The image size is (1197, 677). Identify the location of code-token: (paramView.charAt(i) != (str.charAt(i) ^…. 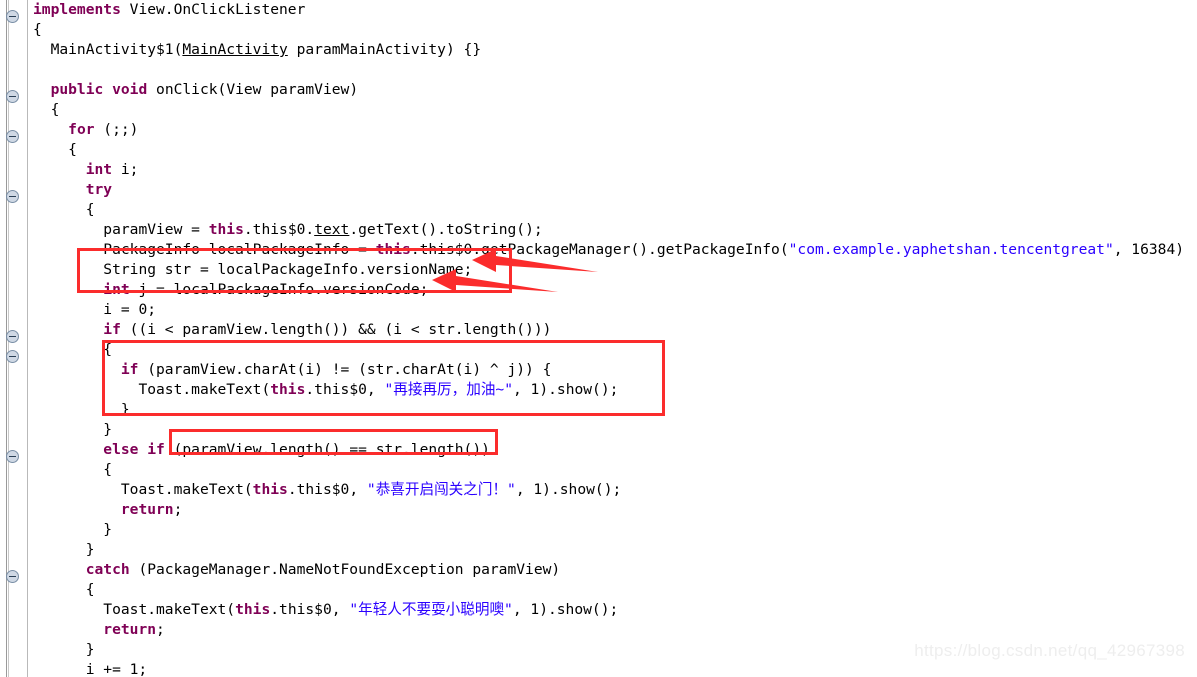
(345, 369).